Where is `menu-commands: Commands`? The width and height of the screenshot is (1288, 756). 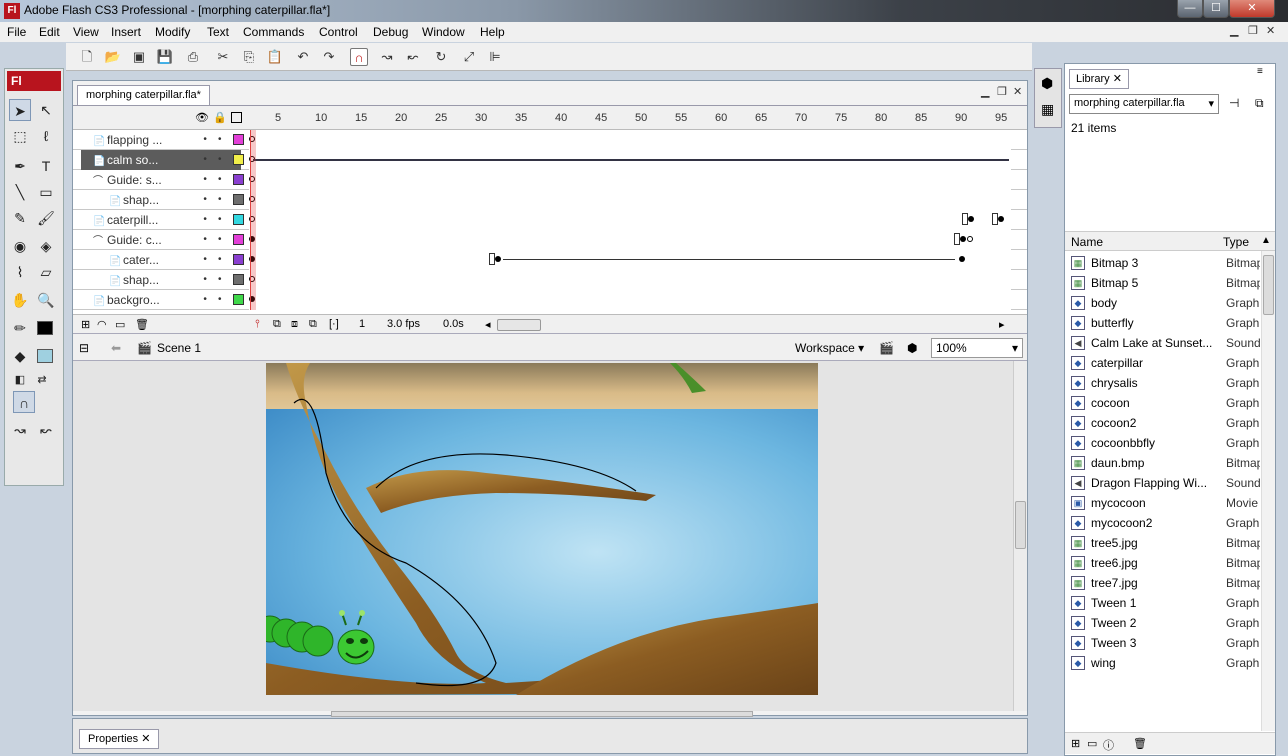 menu-commands: Commands is located at coordinates (273, 32).